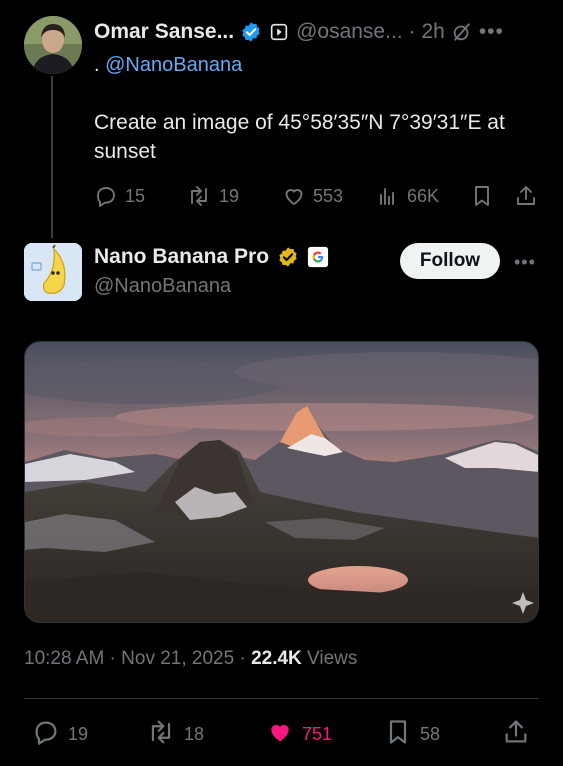 Image resolution: width=563 pixels, height=766 pixels. What do you see at coordinates (229, 195) in the screenshot?
I see `repost-count: 19` at bounding box center [229, 195].